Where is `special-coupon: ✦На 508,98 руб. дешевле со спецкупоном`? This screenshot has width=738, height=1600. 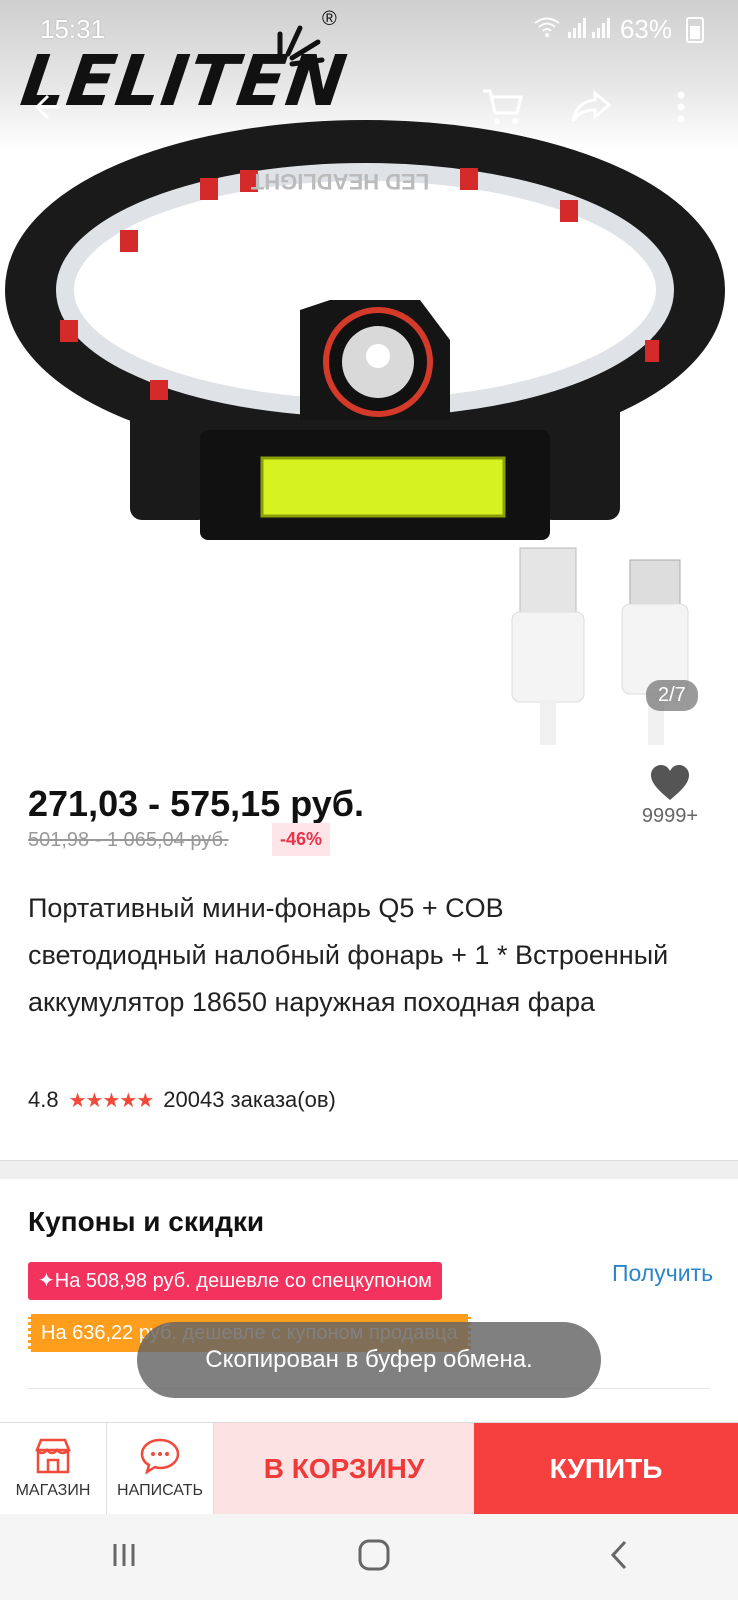 special-coupon: ✦На 508,98 руб. дешевле со спецкупоном is located at coordinates (235, 1281).